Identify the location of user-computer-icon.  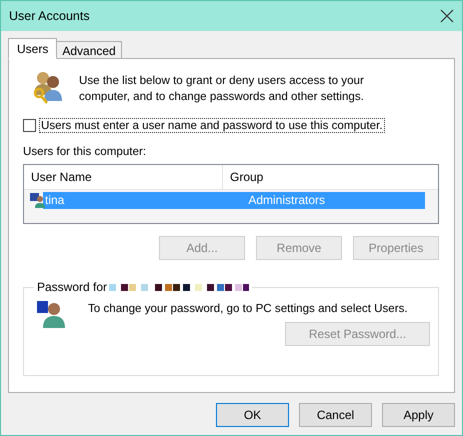
(51, 313).